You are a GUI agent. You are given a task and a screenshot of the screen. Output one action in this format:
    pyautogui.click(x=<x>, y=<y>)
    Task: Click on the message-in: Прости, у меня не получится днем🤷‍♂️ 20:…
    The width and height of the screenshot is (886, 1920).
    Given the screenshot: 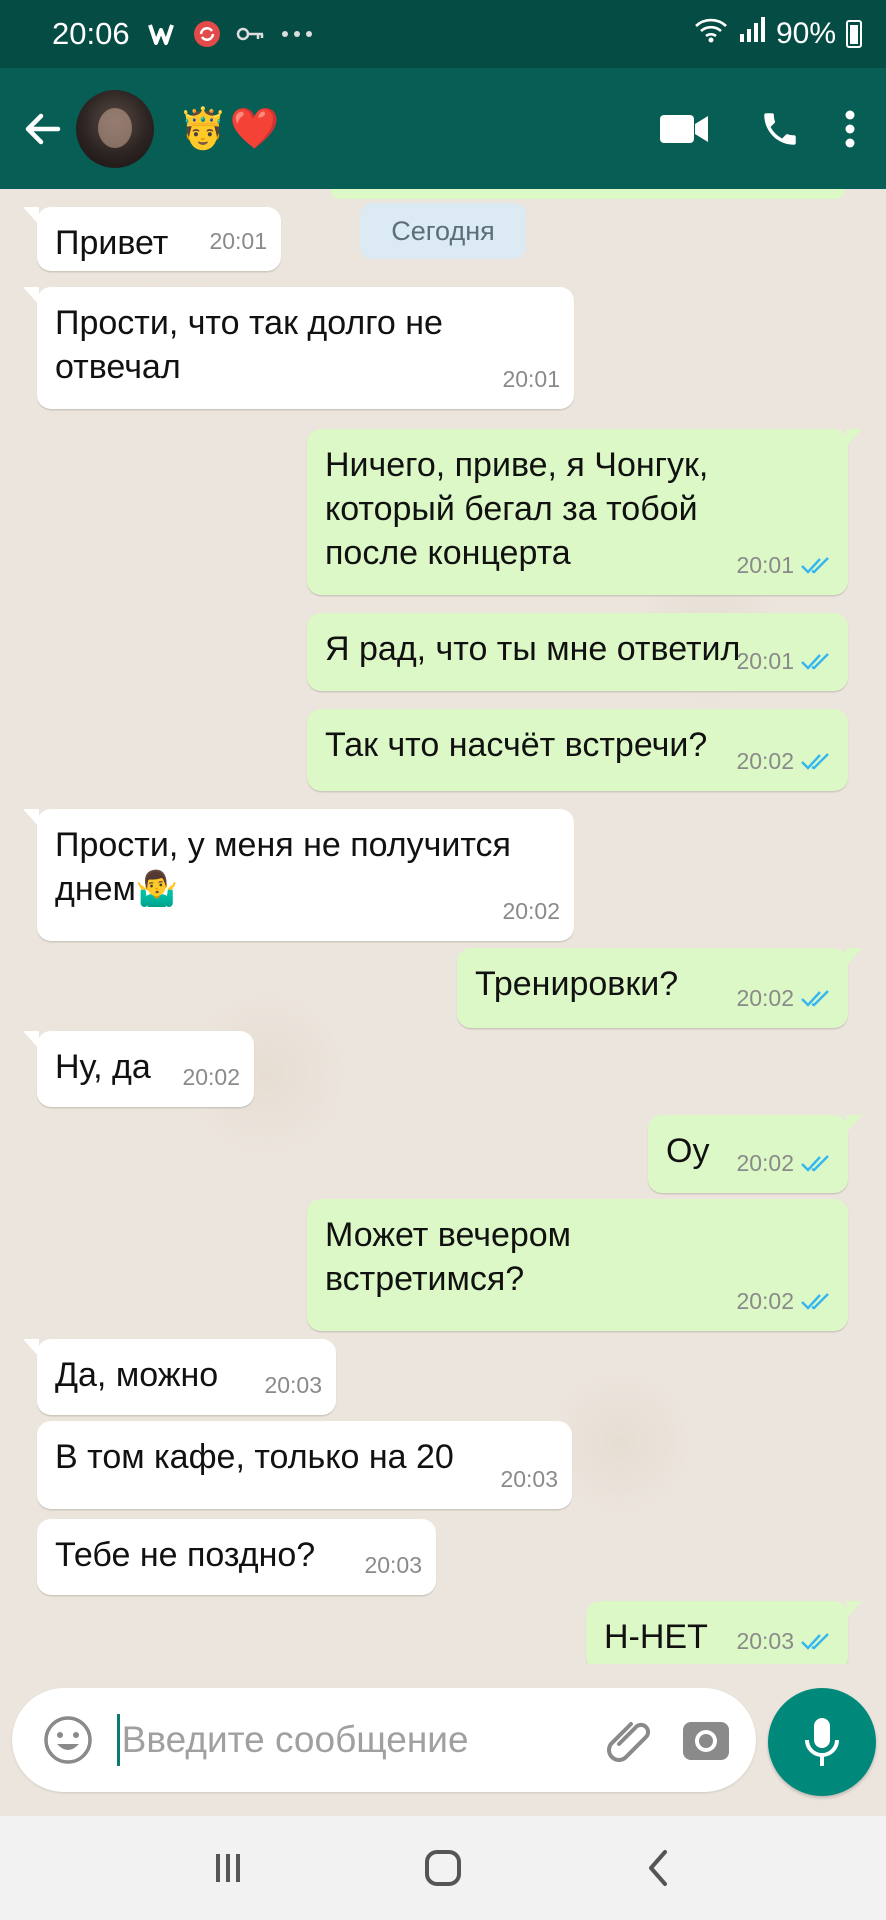 What is the action you would take?
    pyautogui.click(x=298, y=875)
    